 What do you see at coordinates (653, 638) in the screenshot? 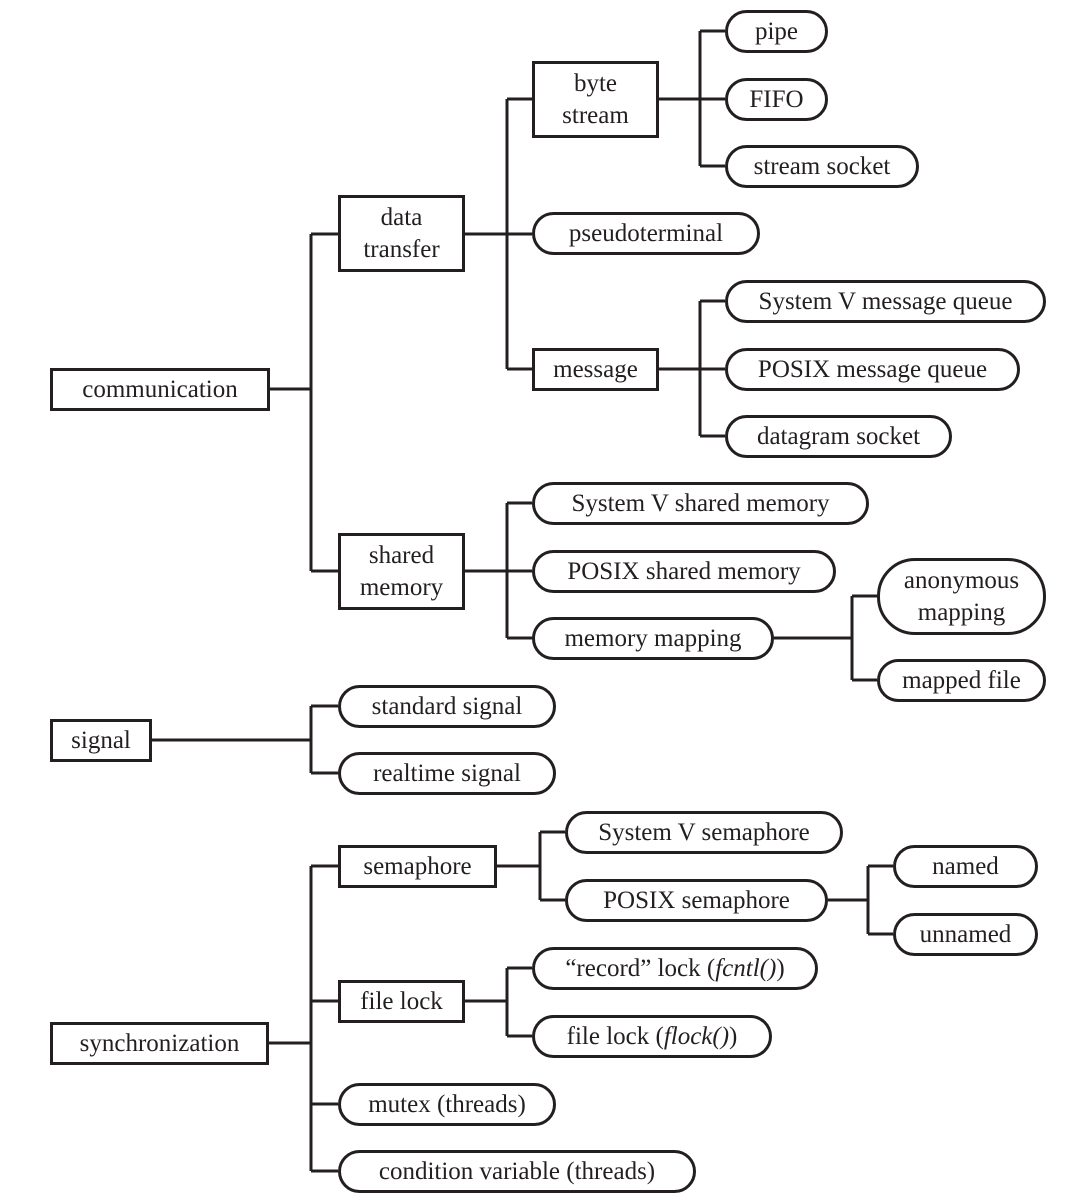
I see `node-memory-mapping: memory mapping` at bounding box center [653, 638].